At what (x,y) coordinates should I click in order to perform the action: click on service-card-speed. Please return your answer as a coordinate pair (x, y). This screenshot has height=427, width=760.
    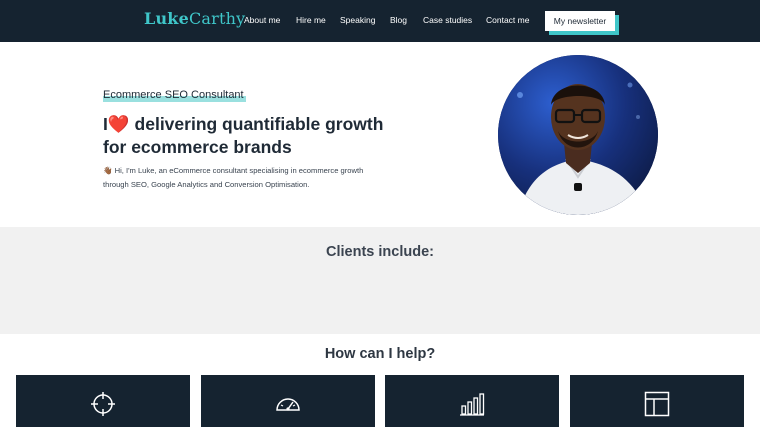
    Looking at the image, I should click on (288, 401).